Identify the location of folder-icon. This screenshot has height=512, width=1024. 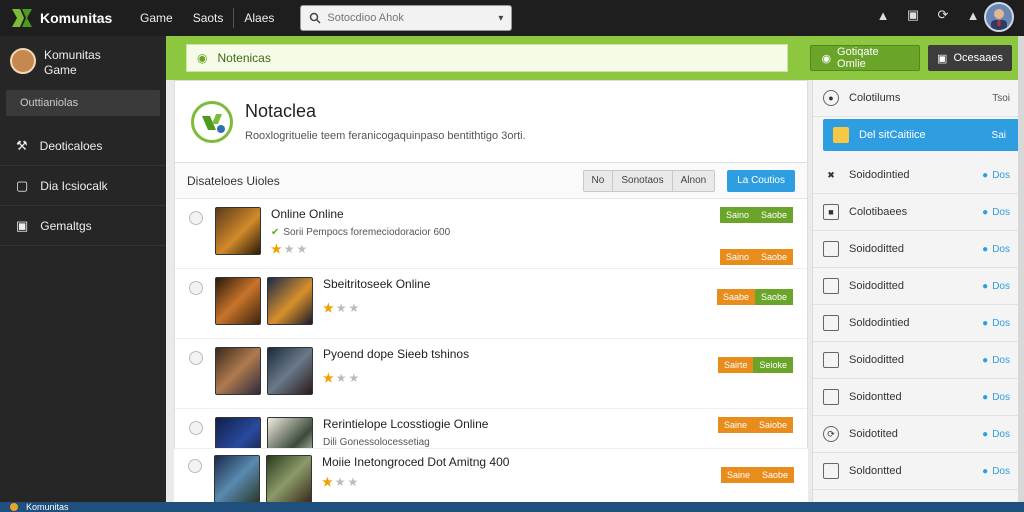
(841, 135).